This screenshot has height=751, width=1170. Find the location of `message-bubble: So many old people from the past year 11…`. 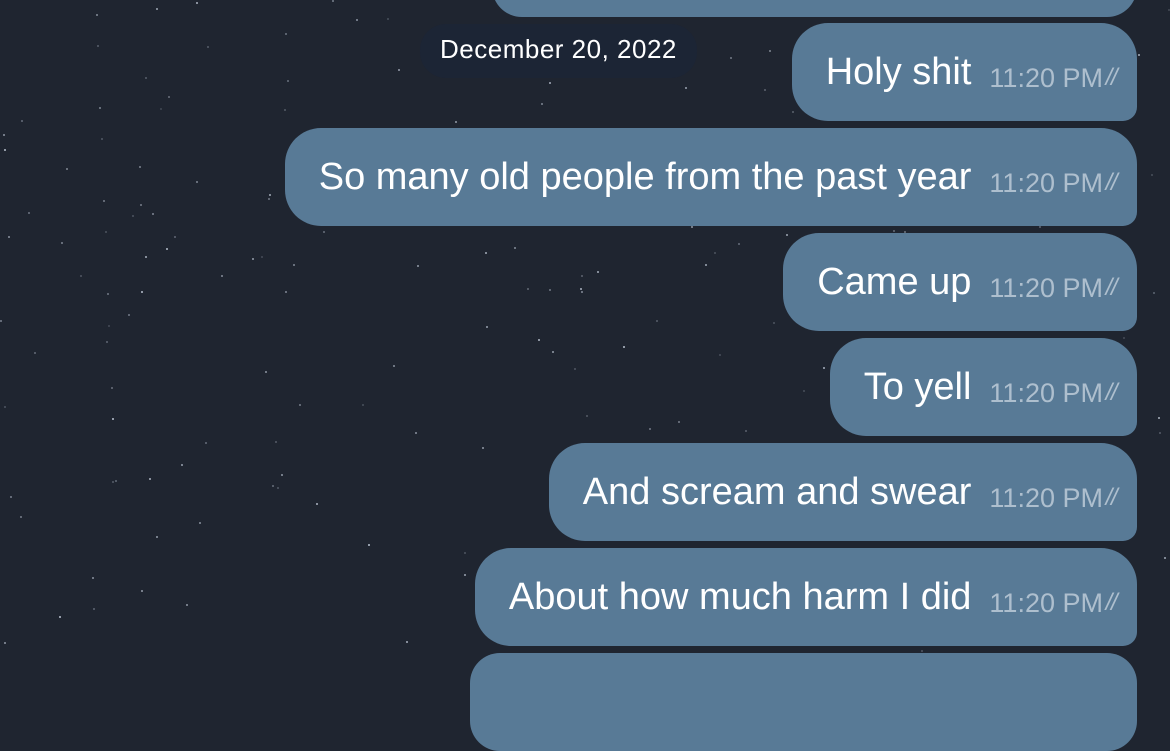

message-bubble: So many old people from the past year 11… is located at coordinates (710, 177).